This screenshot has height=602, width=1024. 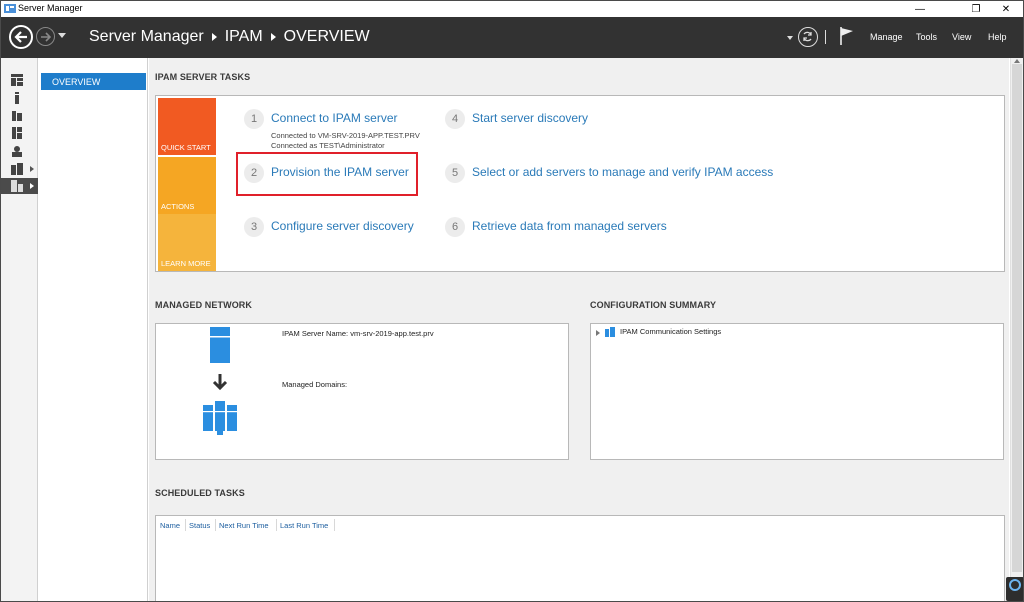 I want to click on breadcrumb-overview: OVERVIEW, so click(x=326, y=36).